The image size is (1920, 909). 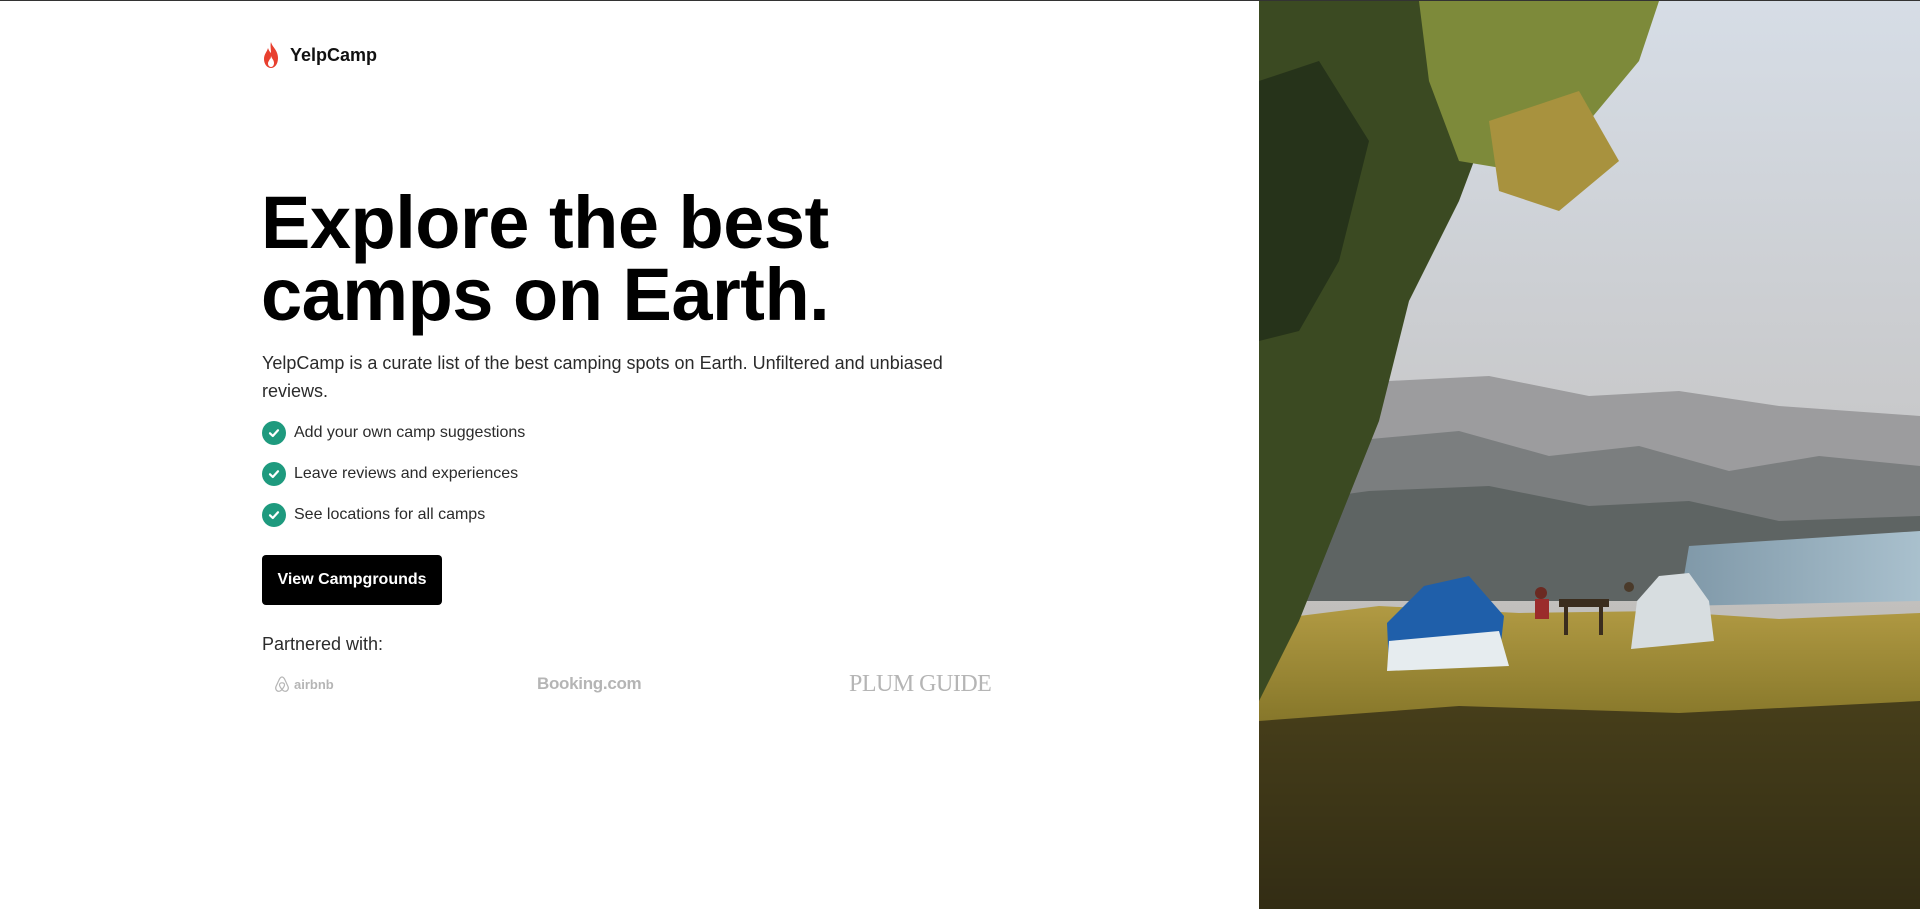 I want to click on plum-guide-logo: PLUM GUIDE, so click(x=920, y=684).